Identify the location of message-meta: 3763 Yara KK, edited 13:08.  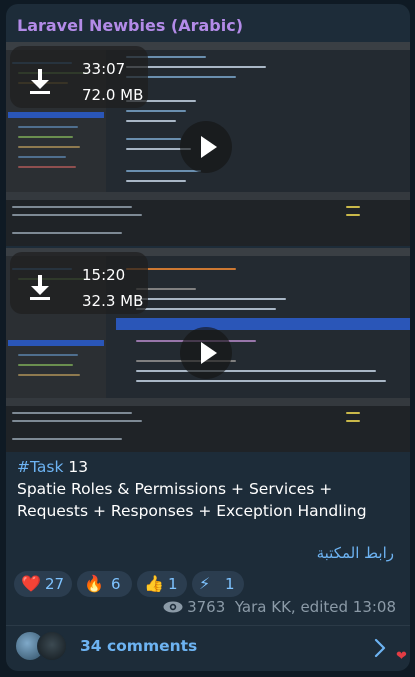
(279, 607).